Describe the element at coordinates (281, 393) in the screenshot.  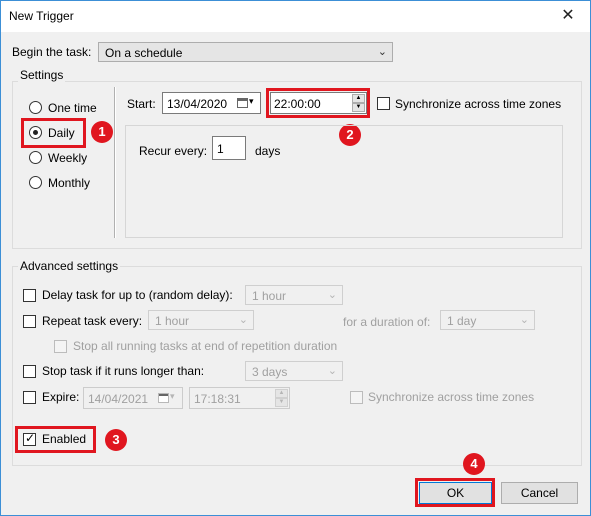
I see `spin-up-icon: ▲` at that location.